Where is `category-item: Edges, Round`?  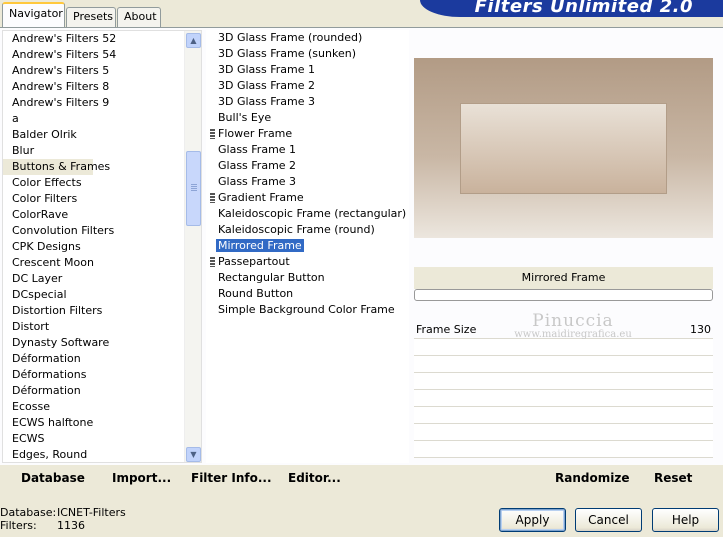 category-item: Edges, Round is located at coordinates (94, 454).